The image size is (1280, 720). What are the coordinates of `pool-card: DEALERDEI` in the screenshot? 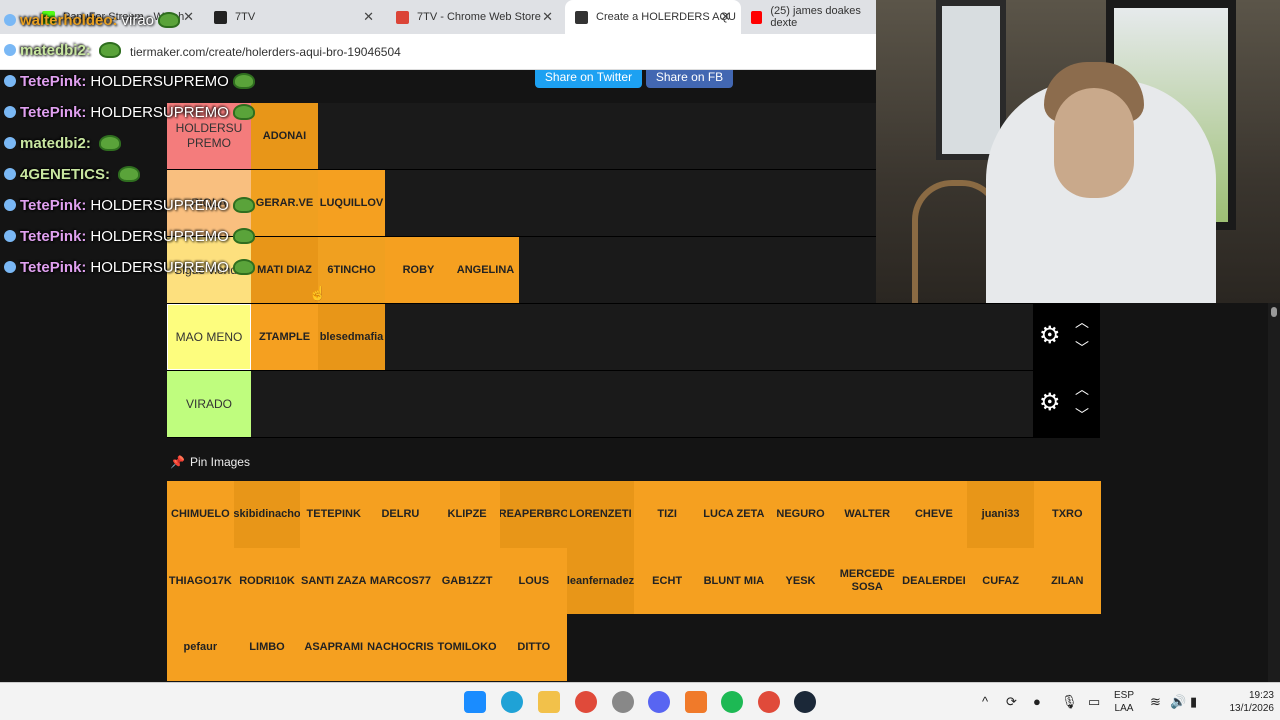 It's located at (934, 581).